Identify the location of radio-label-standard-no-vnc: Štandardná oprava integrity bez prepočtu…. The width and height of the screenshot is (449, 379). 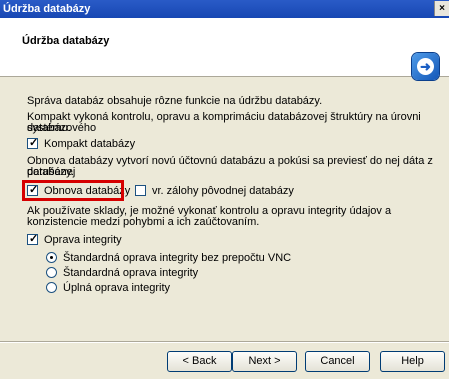
(177, 258).